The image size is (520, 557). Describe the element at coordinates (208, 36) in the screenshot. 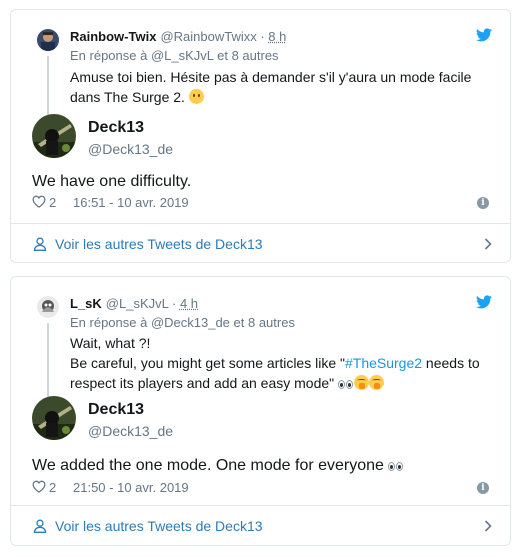

I see `author-handle: @RainbowTwixx` at that location.